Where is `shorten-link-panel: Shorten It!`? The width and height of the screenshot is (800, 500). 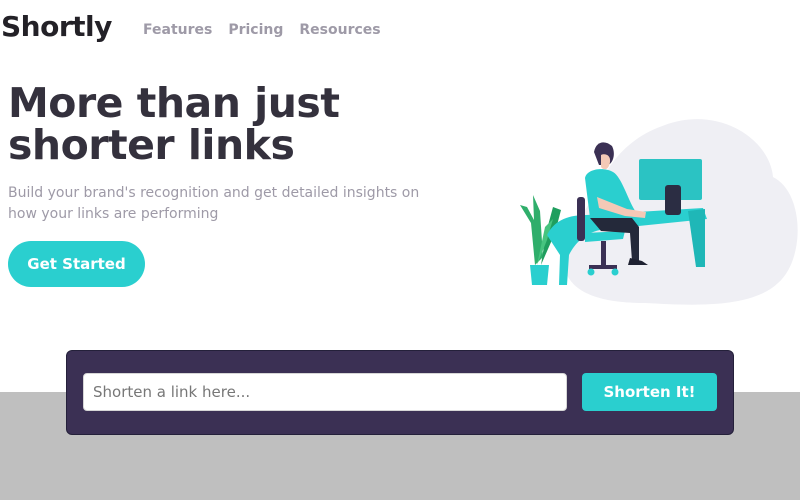
shorten-link-panel: Shorten It! is located at coordinates (400, 392).